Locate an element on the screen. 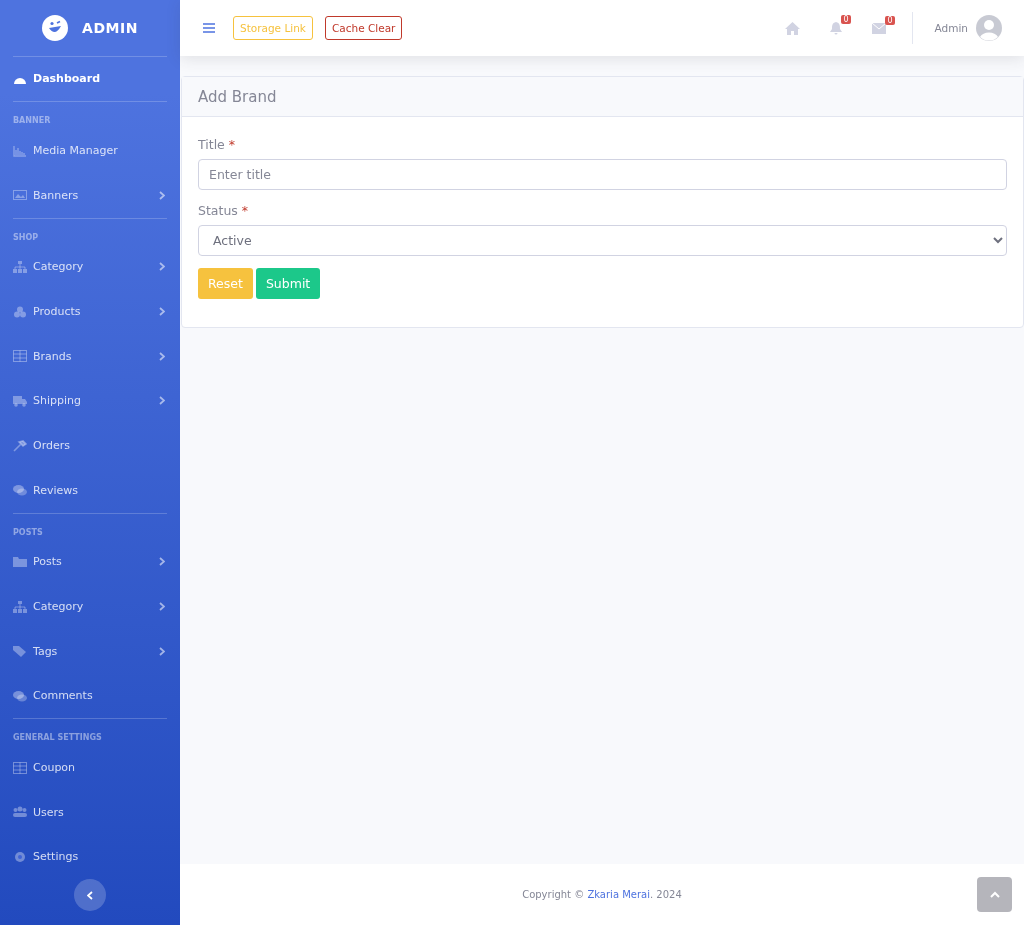 The image size is (1024, 925). sidebar-heading: BANNER is located at coordinates (32, 121).